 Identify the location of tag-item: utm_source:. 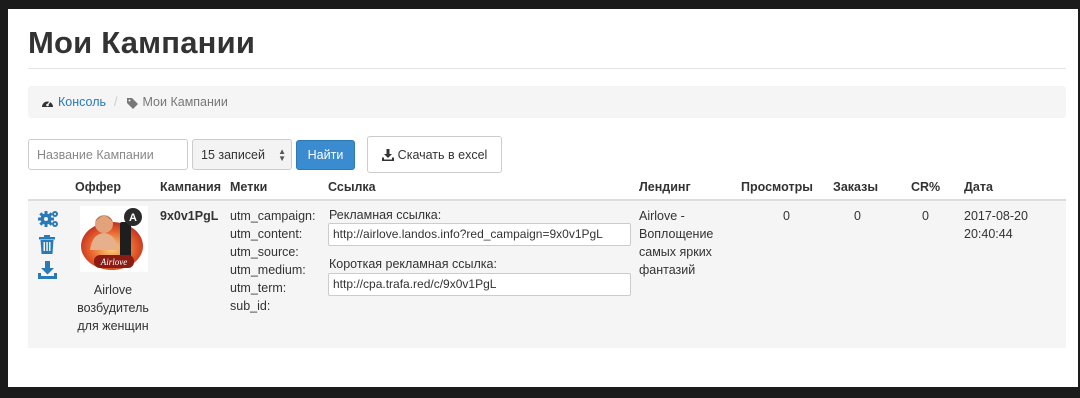
(264, 252).